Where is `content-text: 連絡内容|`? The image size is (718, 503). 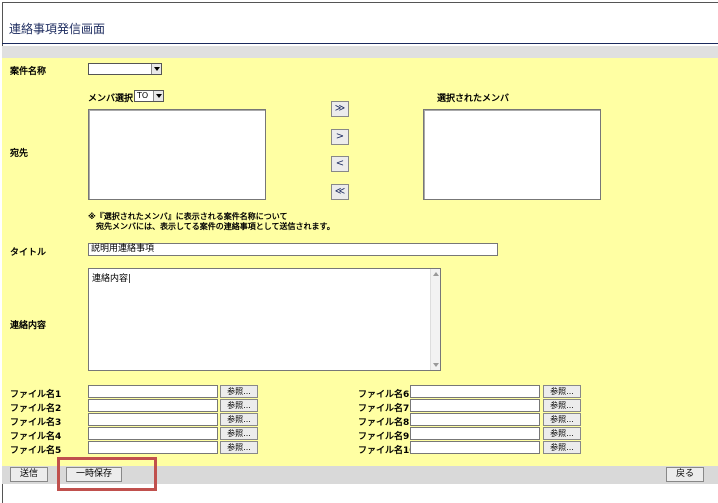 content-text: 連絡内容| is located at coordinates (112, 279).